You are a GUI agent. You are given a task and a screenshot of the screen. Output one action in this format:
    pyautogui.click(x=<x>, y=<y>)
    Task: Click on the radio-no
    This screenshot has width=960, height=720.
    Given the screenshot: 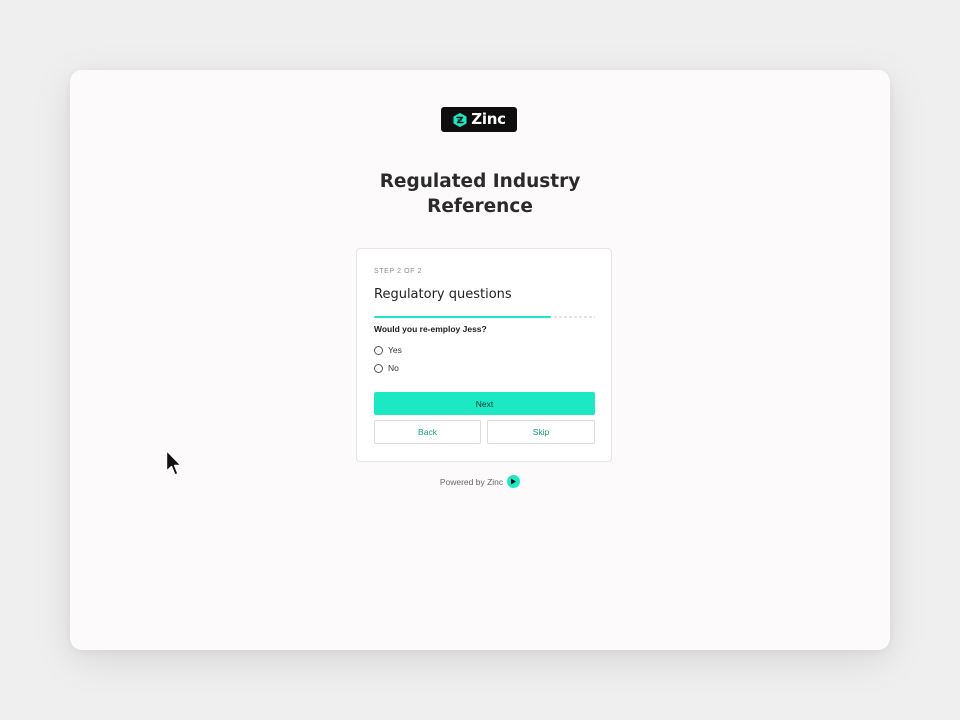 What is the action you would take?
    pyautogui.click(x=378, y=368)
    